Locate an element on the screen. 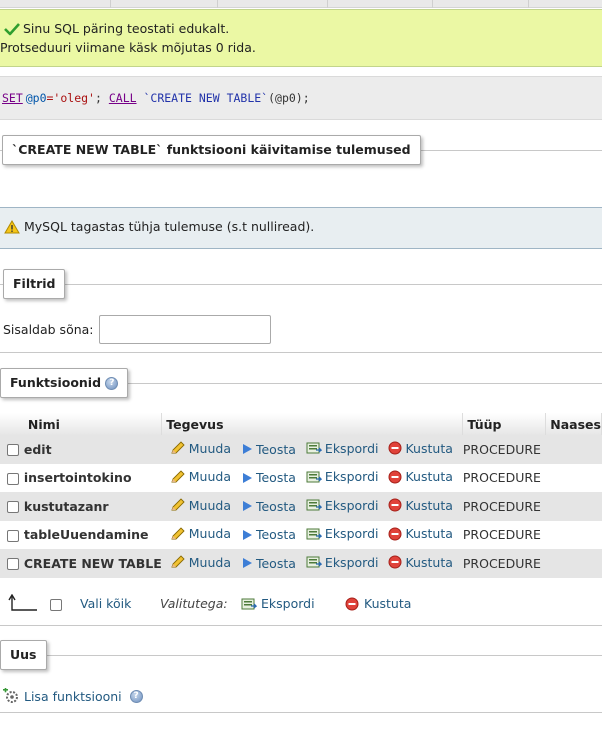  sql-args: (@p0); is located at coordinates (289, 98).